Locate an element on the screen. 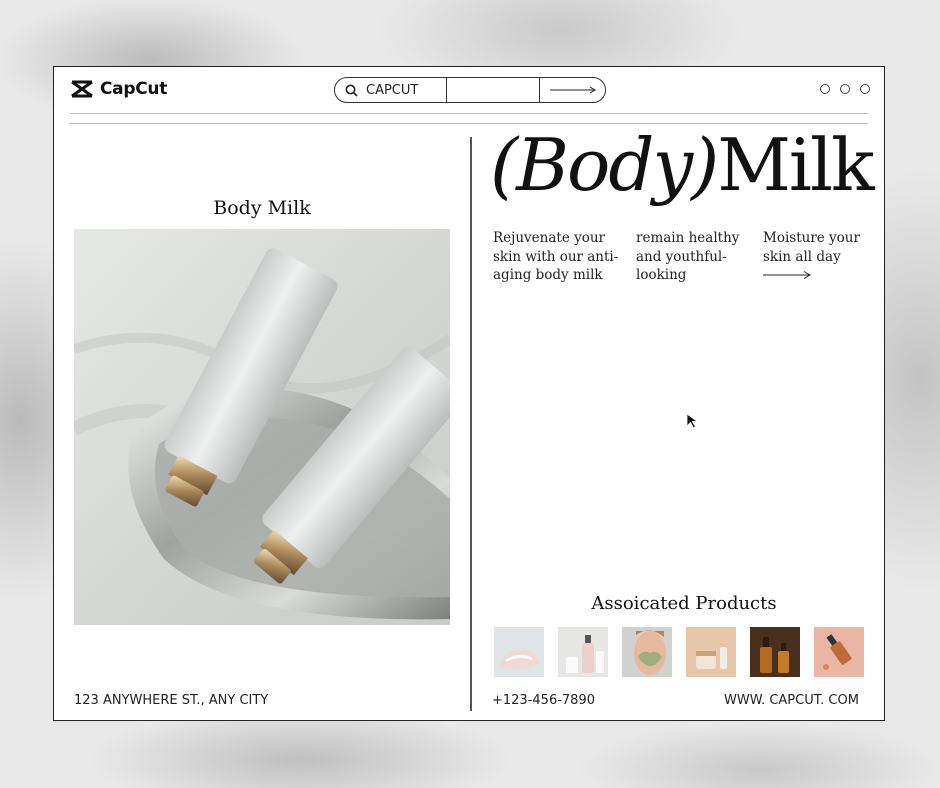 The height and width of the screenshot is (788, 940). description-line: skin all day is located at coordinates (802, 256).